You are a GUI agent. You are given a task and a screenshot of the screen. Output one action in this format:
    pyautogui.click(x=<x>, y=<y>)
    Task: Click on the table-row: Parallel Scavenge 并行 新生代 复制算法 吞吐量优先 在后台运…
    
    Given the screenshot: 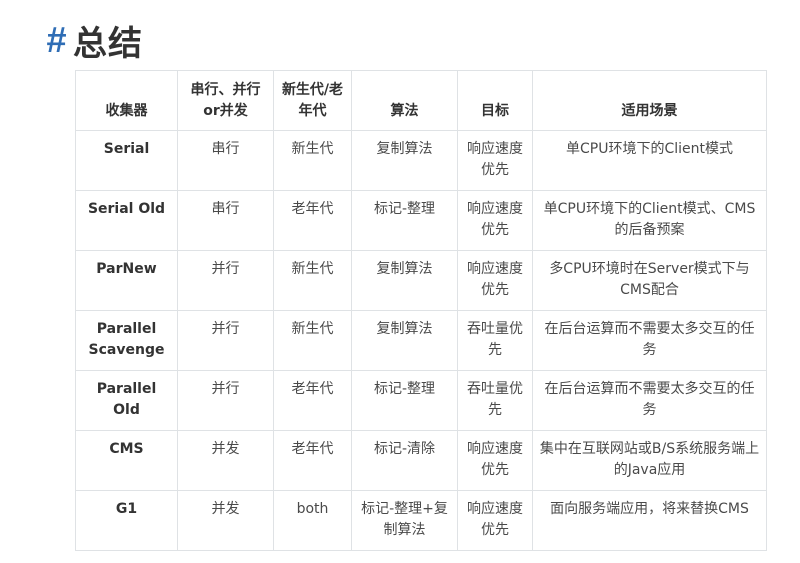 What is the action you would take?
    pyautogui.click(x=421, y=340)
    